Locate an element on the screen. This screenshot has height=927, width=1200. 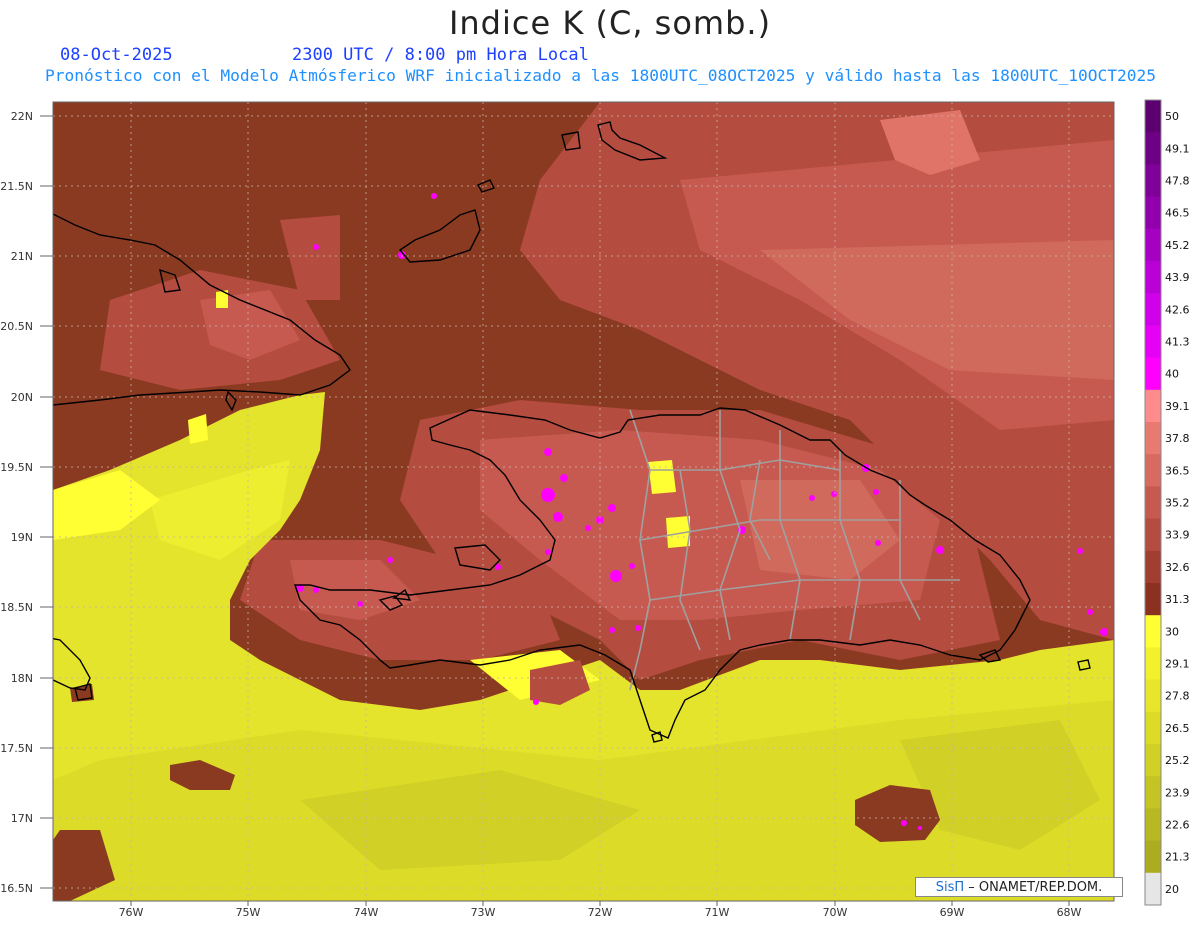
lon-label: 72W is located at coordinates (600, 912).